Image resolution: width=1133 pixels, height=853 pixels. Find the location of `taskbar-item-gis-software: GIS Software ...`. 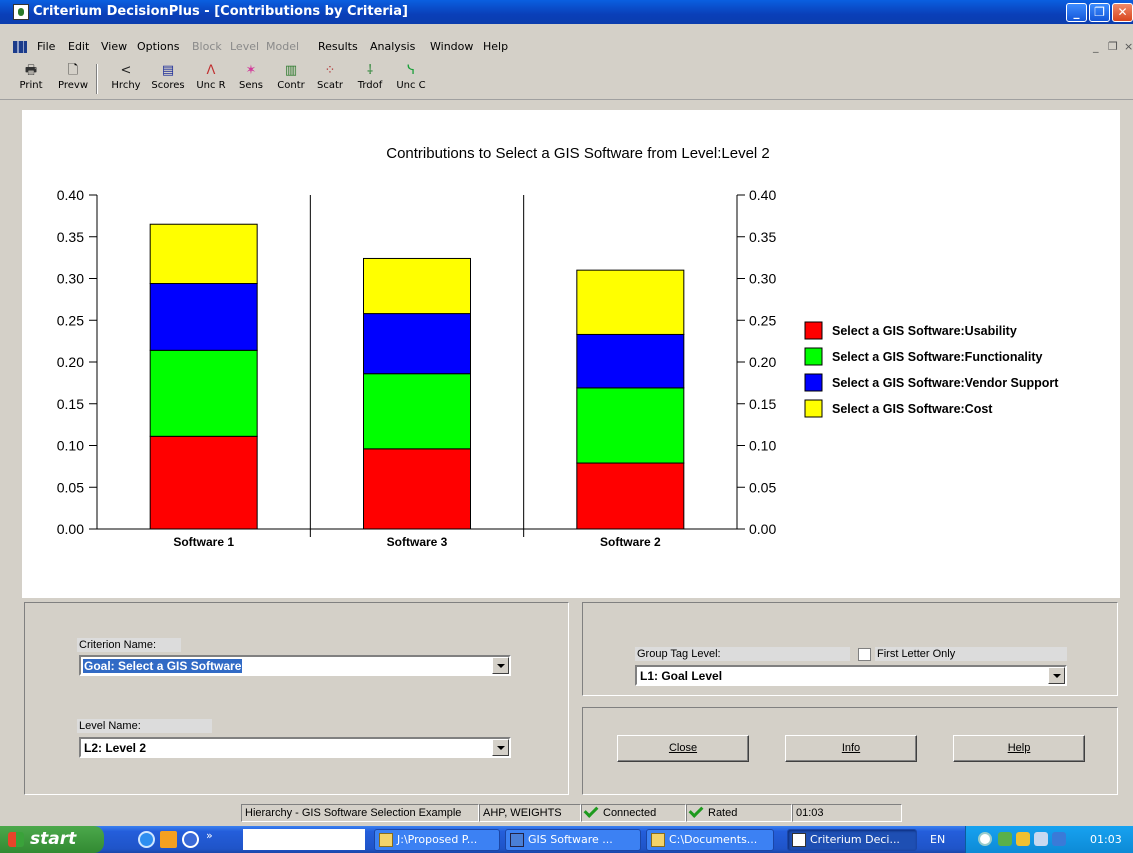

taskbar-item-gis-software: GIS Software ... is located at coordinates (573, 840).